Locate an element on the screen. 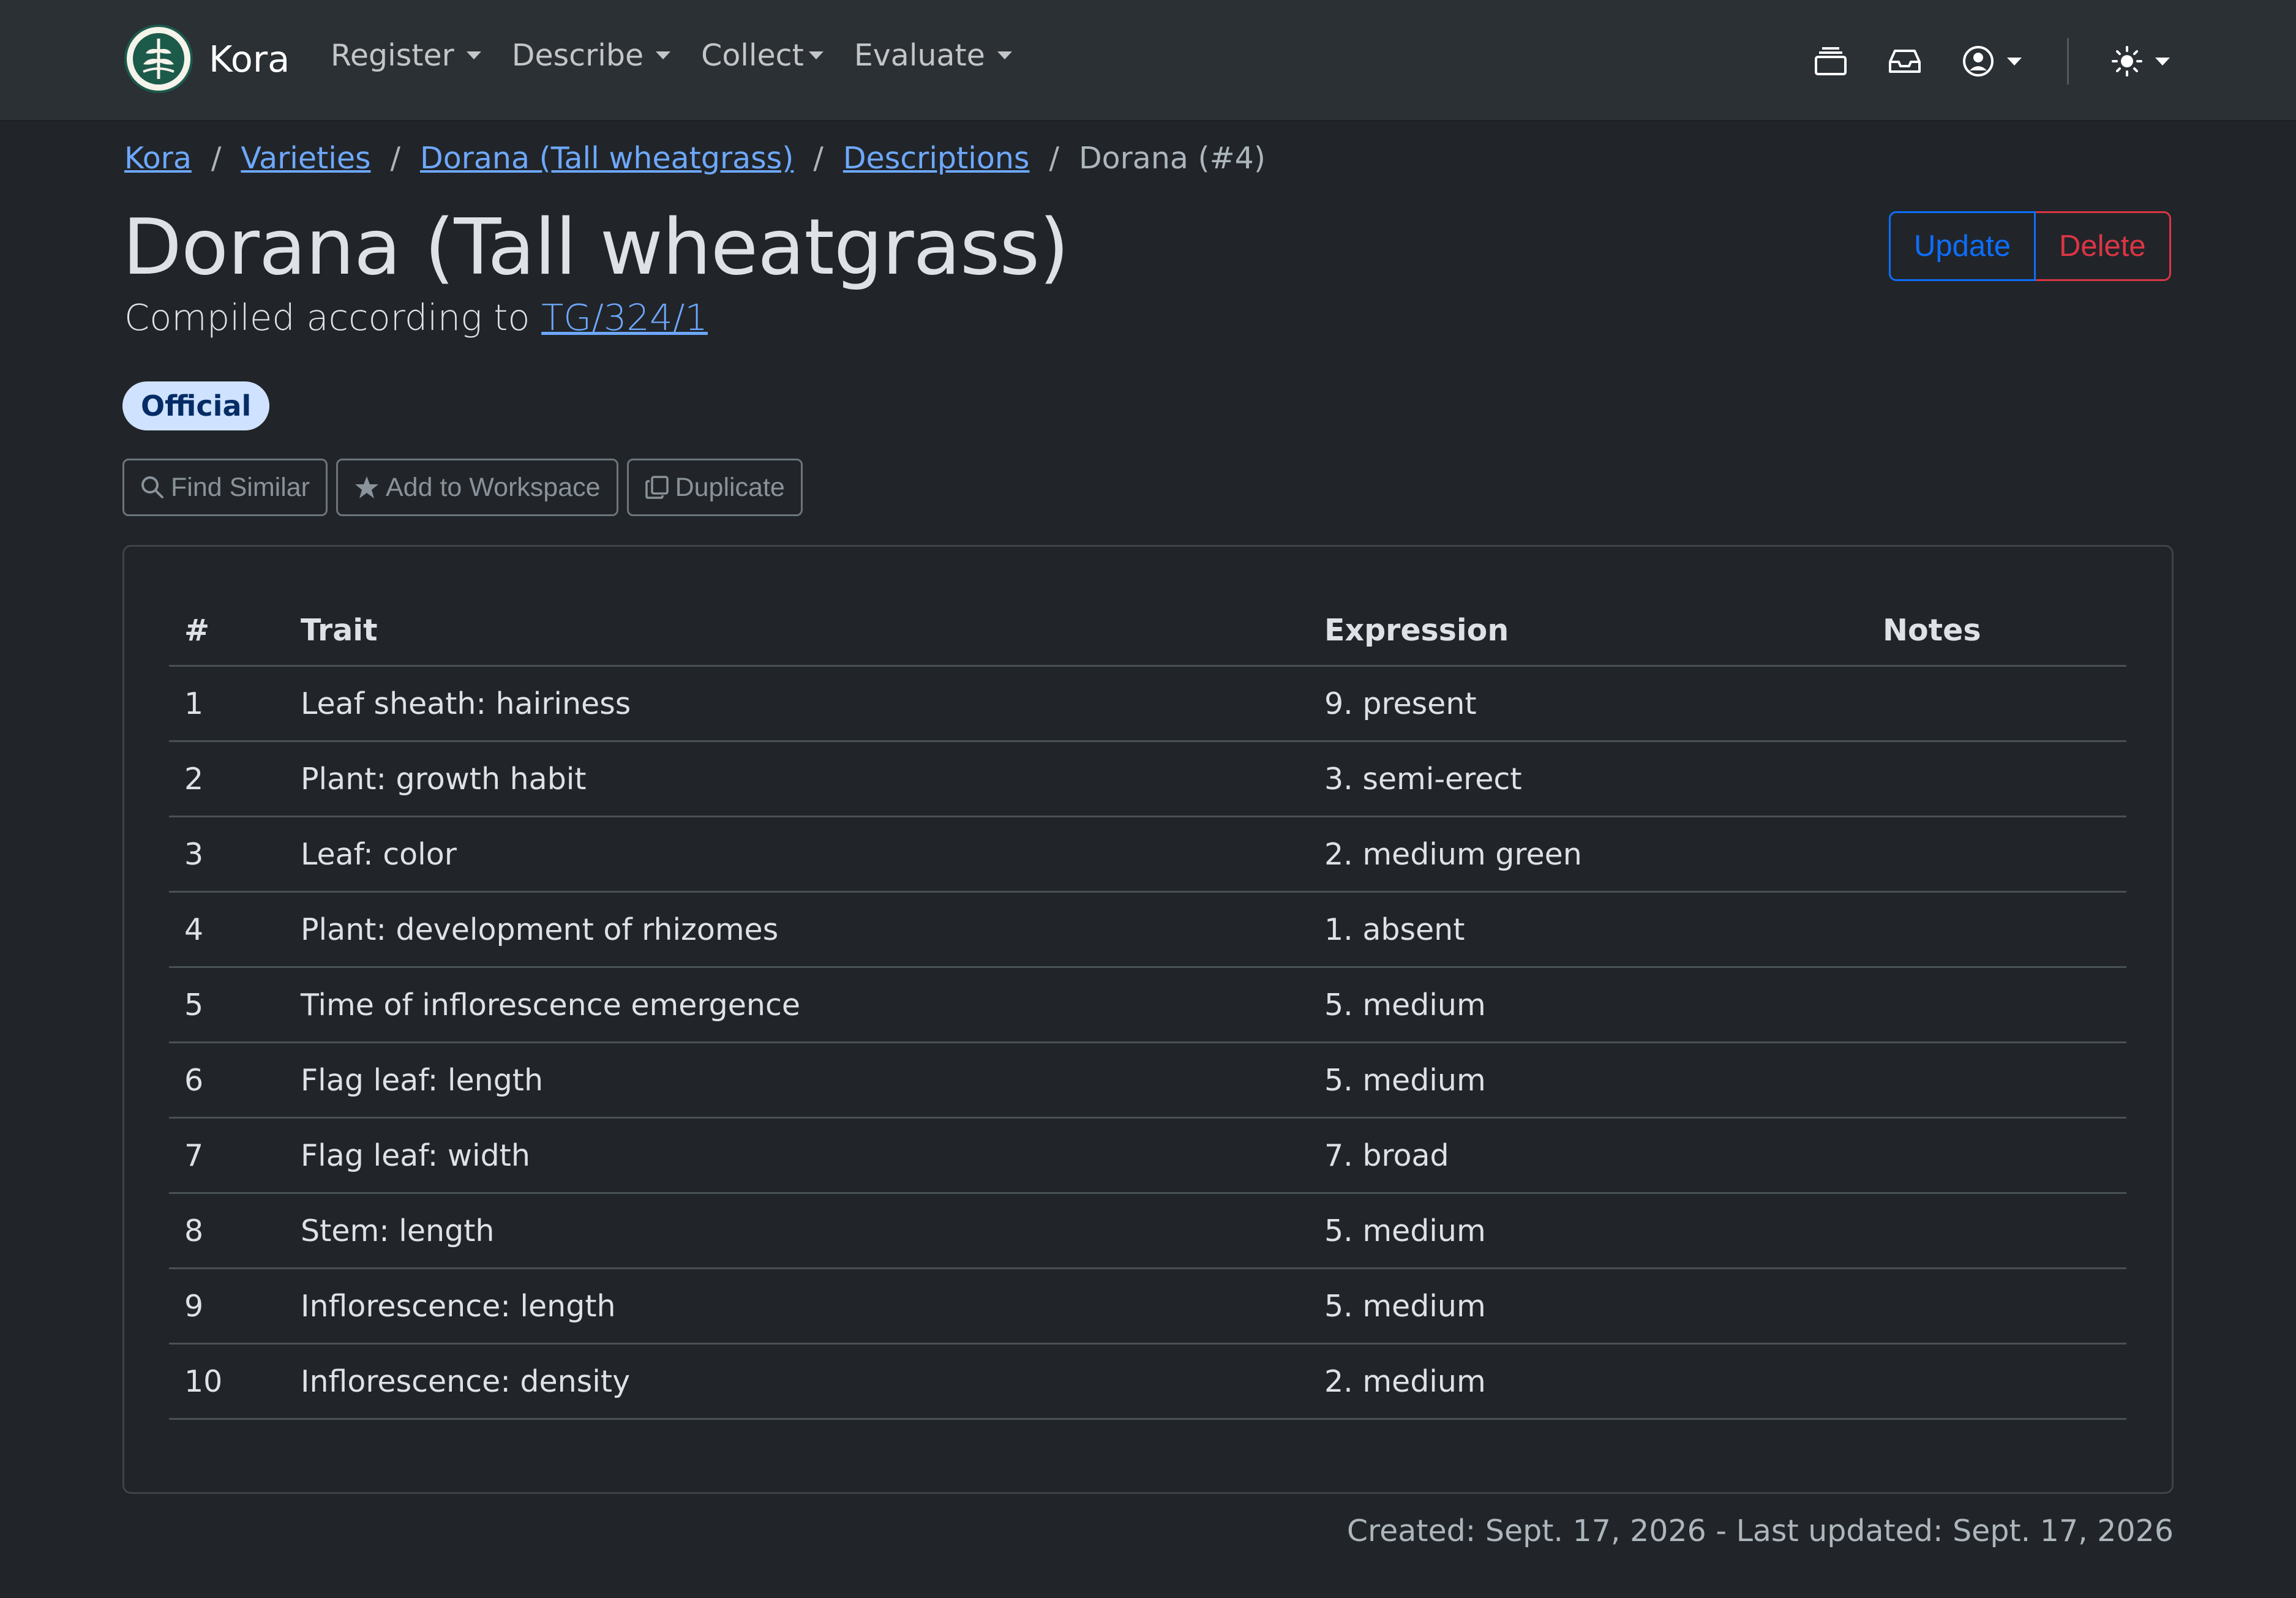  table-row: 1 Leaf sheath: hairiness 9. present is located at coordinates (1147, 705).